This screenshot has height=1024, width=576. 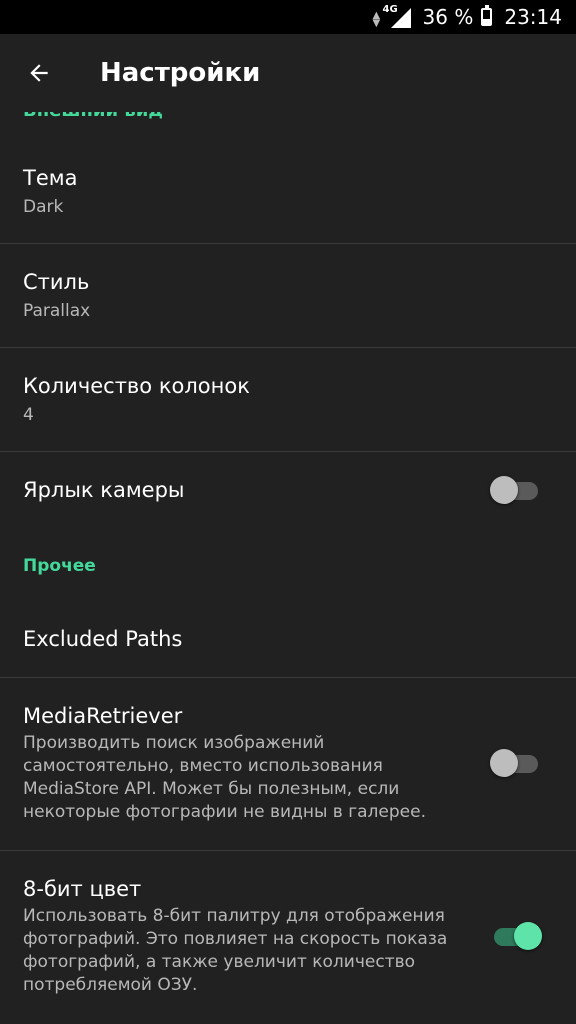 What do you see at coordinates (288, 192) in the screenshot?
I see `setting-theme: Тема Dark` at bounding box center [288, 192].